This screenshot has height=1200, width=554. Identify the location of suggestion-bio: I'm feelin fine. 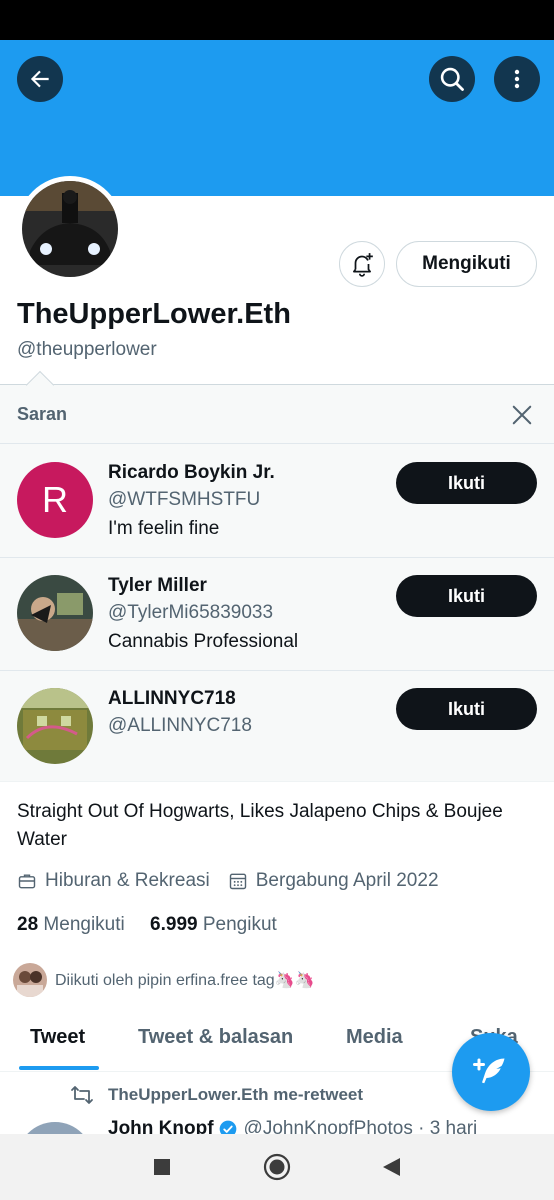
(164, 528).